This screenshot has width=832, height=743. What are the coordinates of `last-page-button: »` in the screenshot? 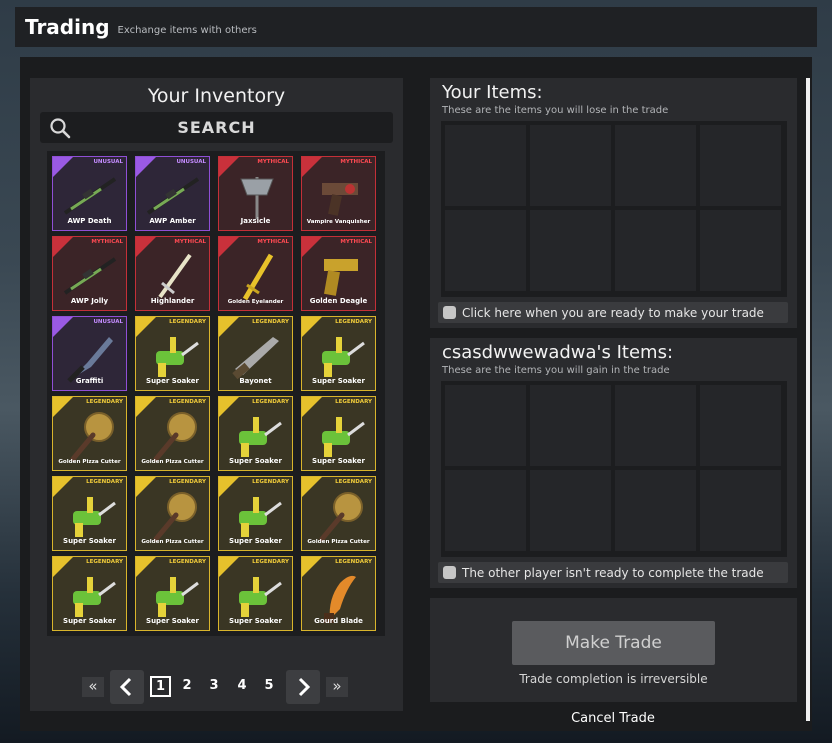 It's located at (337, 687).